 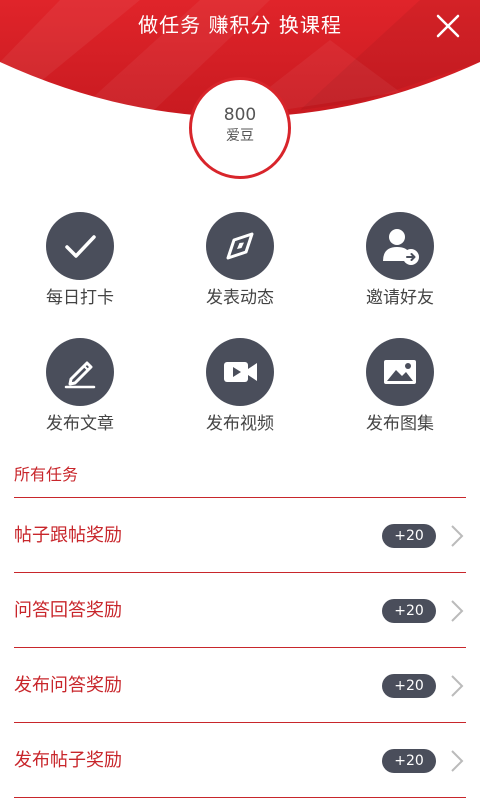 I want to click on task-row: 发布问答奖励 +20, so click(x=240, y=685).